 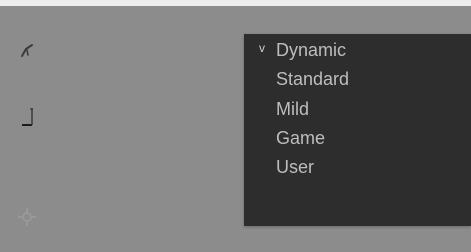 What do you see at coordinates (311, 50) in the screenshot?
I see `menu-item-label: Dynamic` at bounding box center [311, 50].